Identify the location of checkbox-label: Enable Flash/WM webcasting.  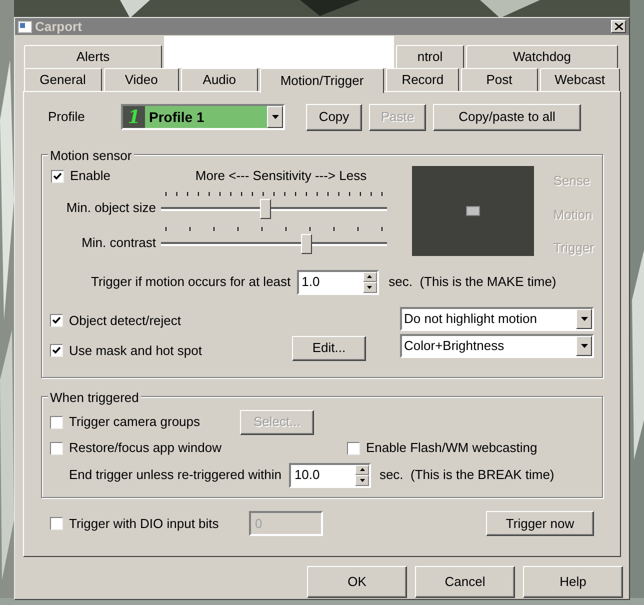
(452, 448).